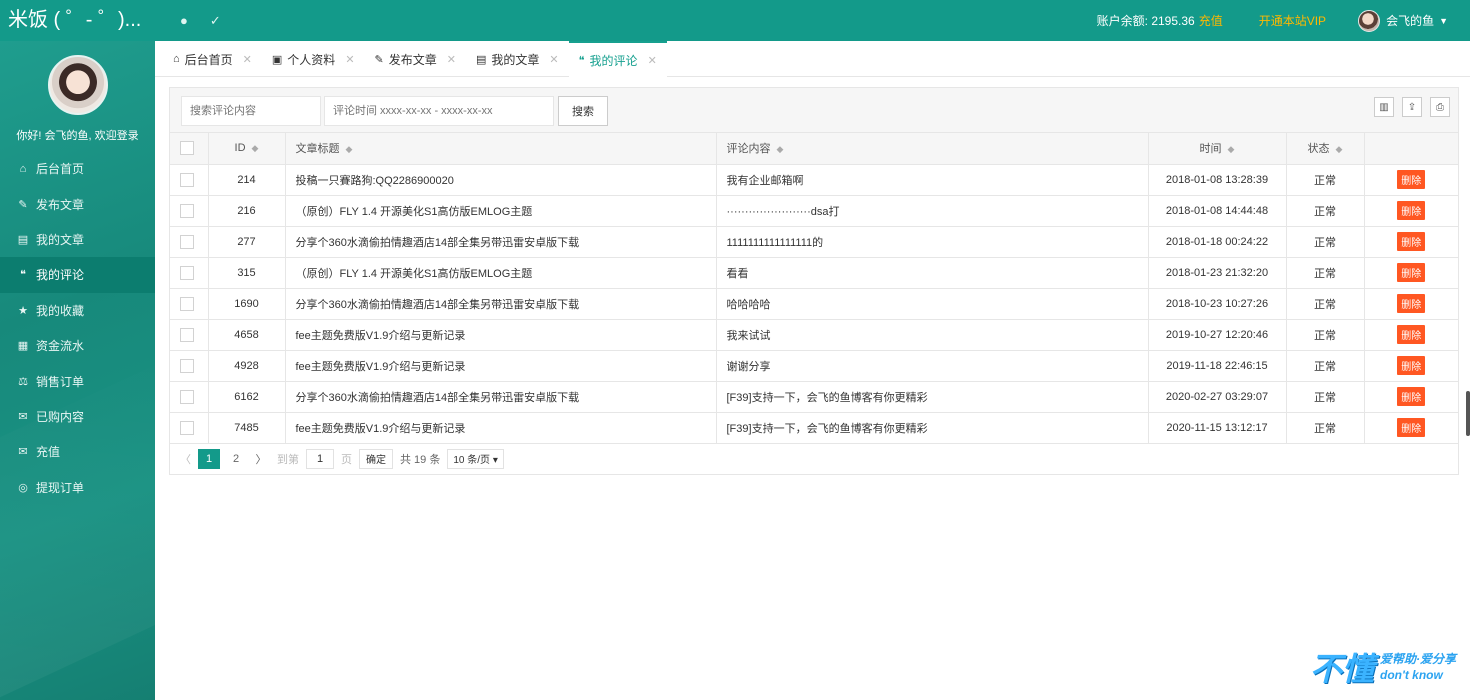 Image resolution: width=1470 pixels, height=700 pixels. What do you see at coordinates (200, 20) in the screenshot?
I see `top-icon-group: ● ✓` at bounding box center [200, 20].